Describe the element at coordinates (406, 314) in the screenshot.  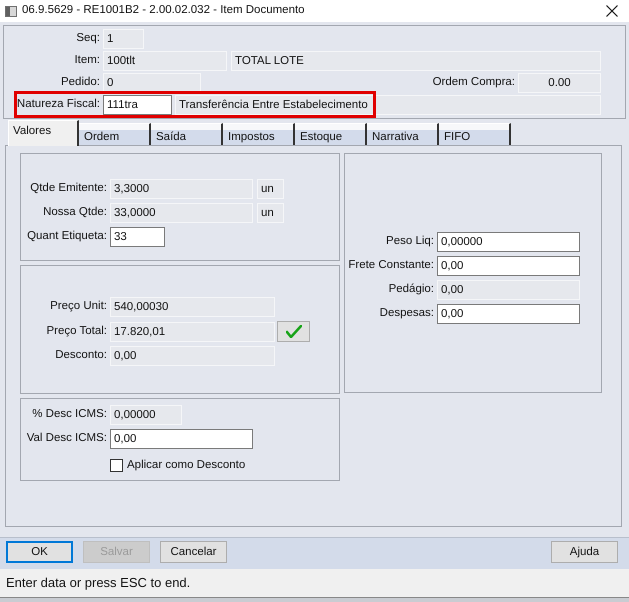
I see `field-label: Despesas:` at that location.